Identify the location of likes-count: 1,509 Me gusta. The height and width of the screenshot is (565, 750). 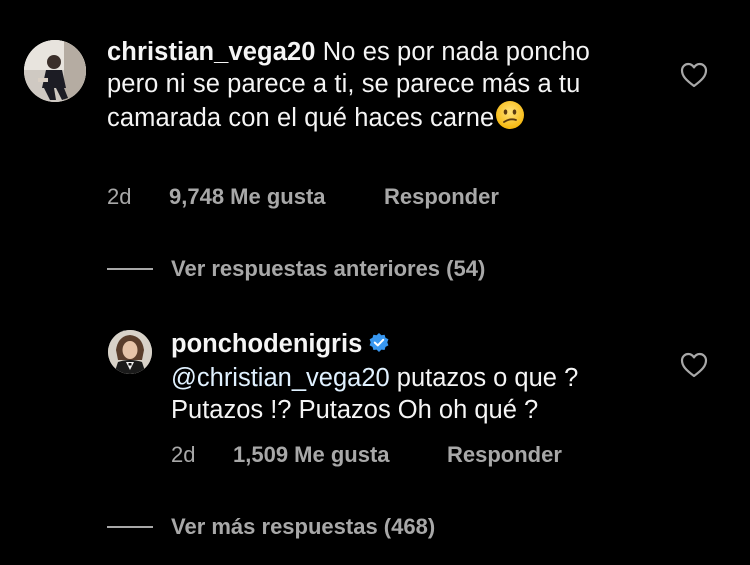
(311, 455).